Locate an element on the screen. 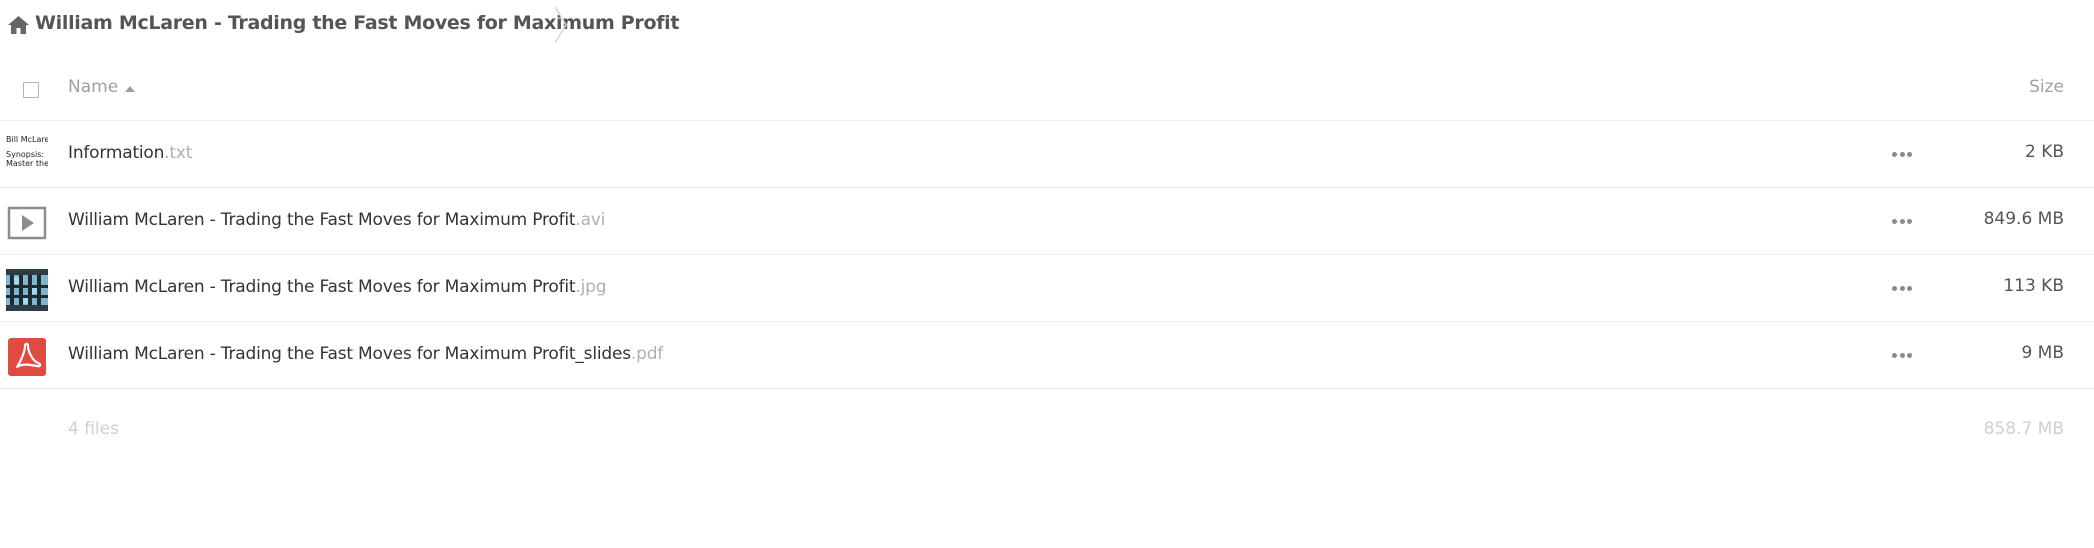 The height and width of the screenshot is (548, 2094). summary-row: 4 files 858.7 MB is located at coordinates (1047, 430).